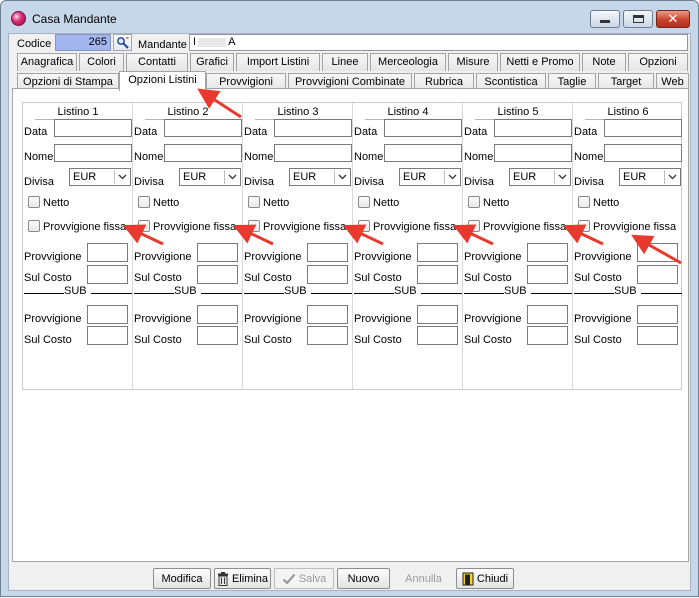  I want to click on title-bar: Casa Mandante ✕, so click(349, 17).